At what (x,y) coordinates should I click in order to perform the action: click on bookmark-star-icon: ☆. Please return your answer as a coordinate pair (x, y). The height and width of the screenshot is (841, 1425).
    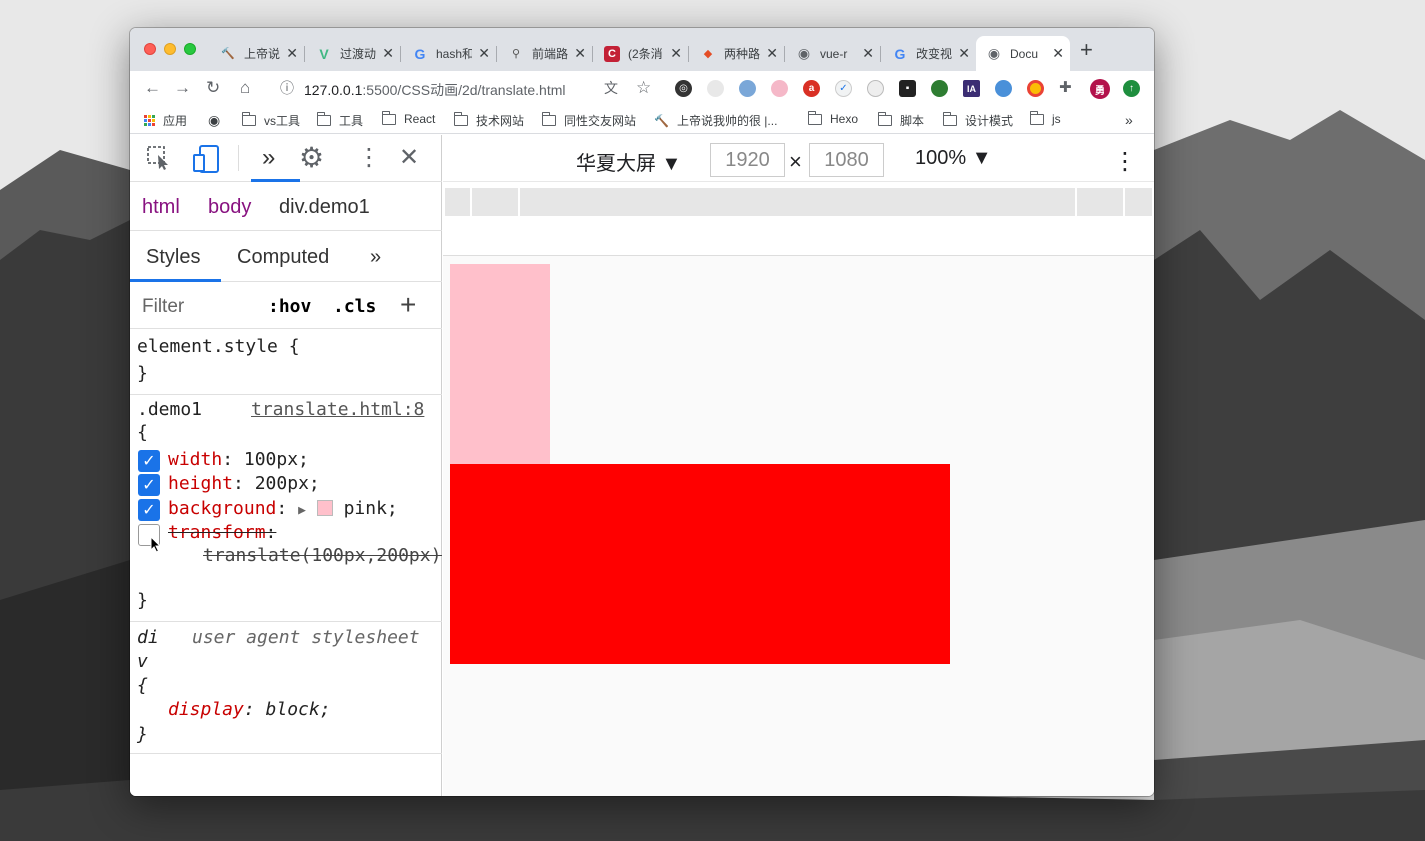
    Looking at the image, I should click on (643, 88).